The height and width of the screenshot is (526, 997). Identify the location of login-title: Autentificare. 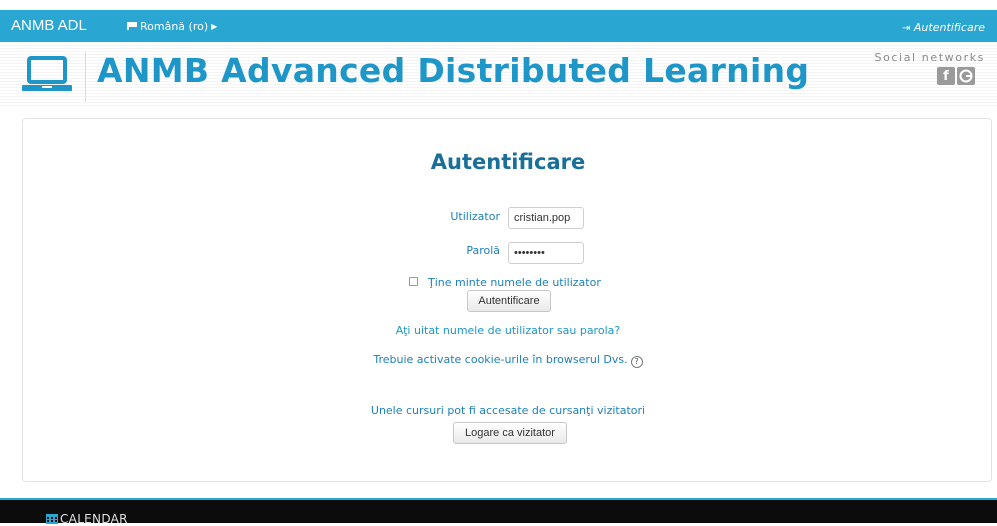
(508, 162).